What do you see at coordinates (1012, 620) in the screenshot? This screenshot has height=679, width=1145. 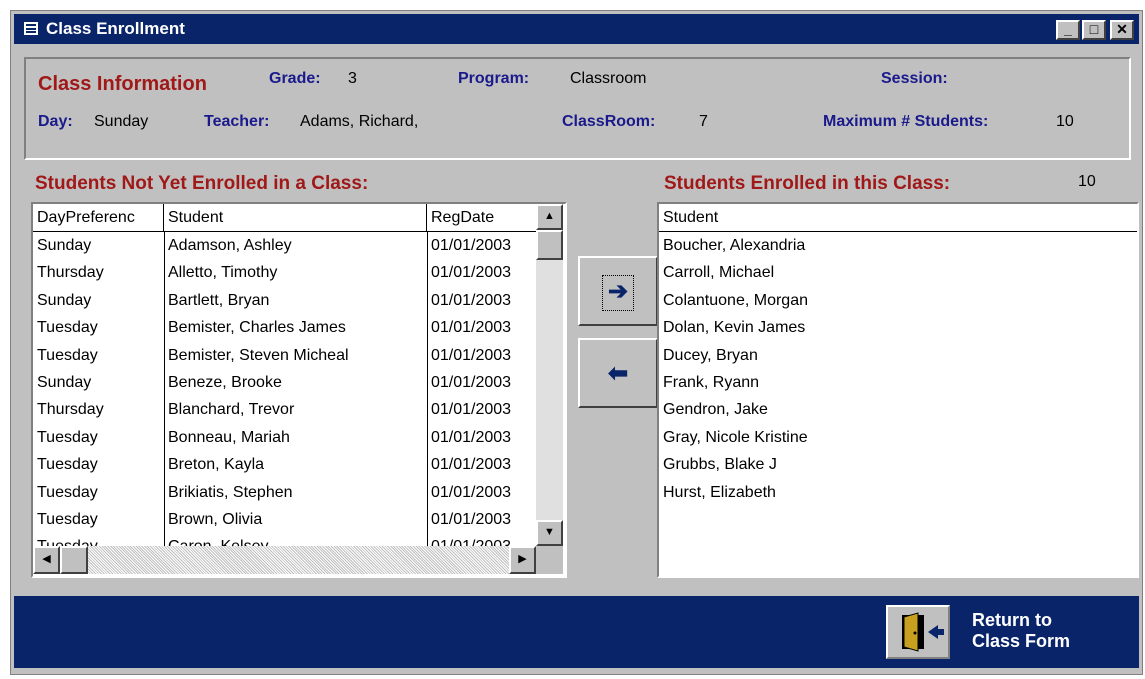 I see `return-label-line1: Return to` at bounding box center [1012, 620].